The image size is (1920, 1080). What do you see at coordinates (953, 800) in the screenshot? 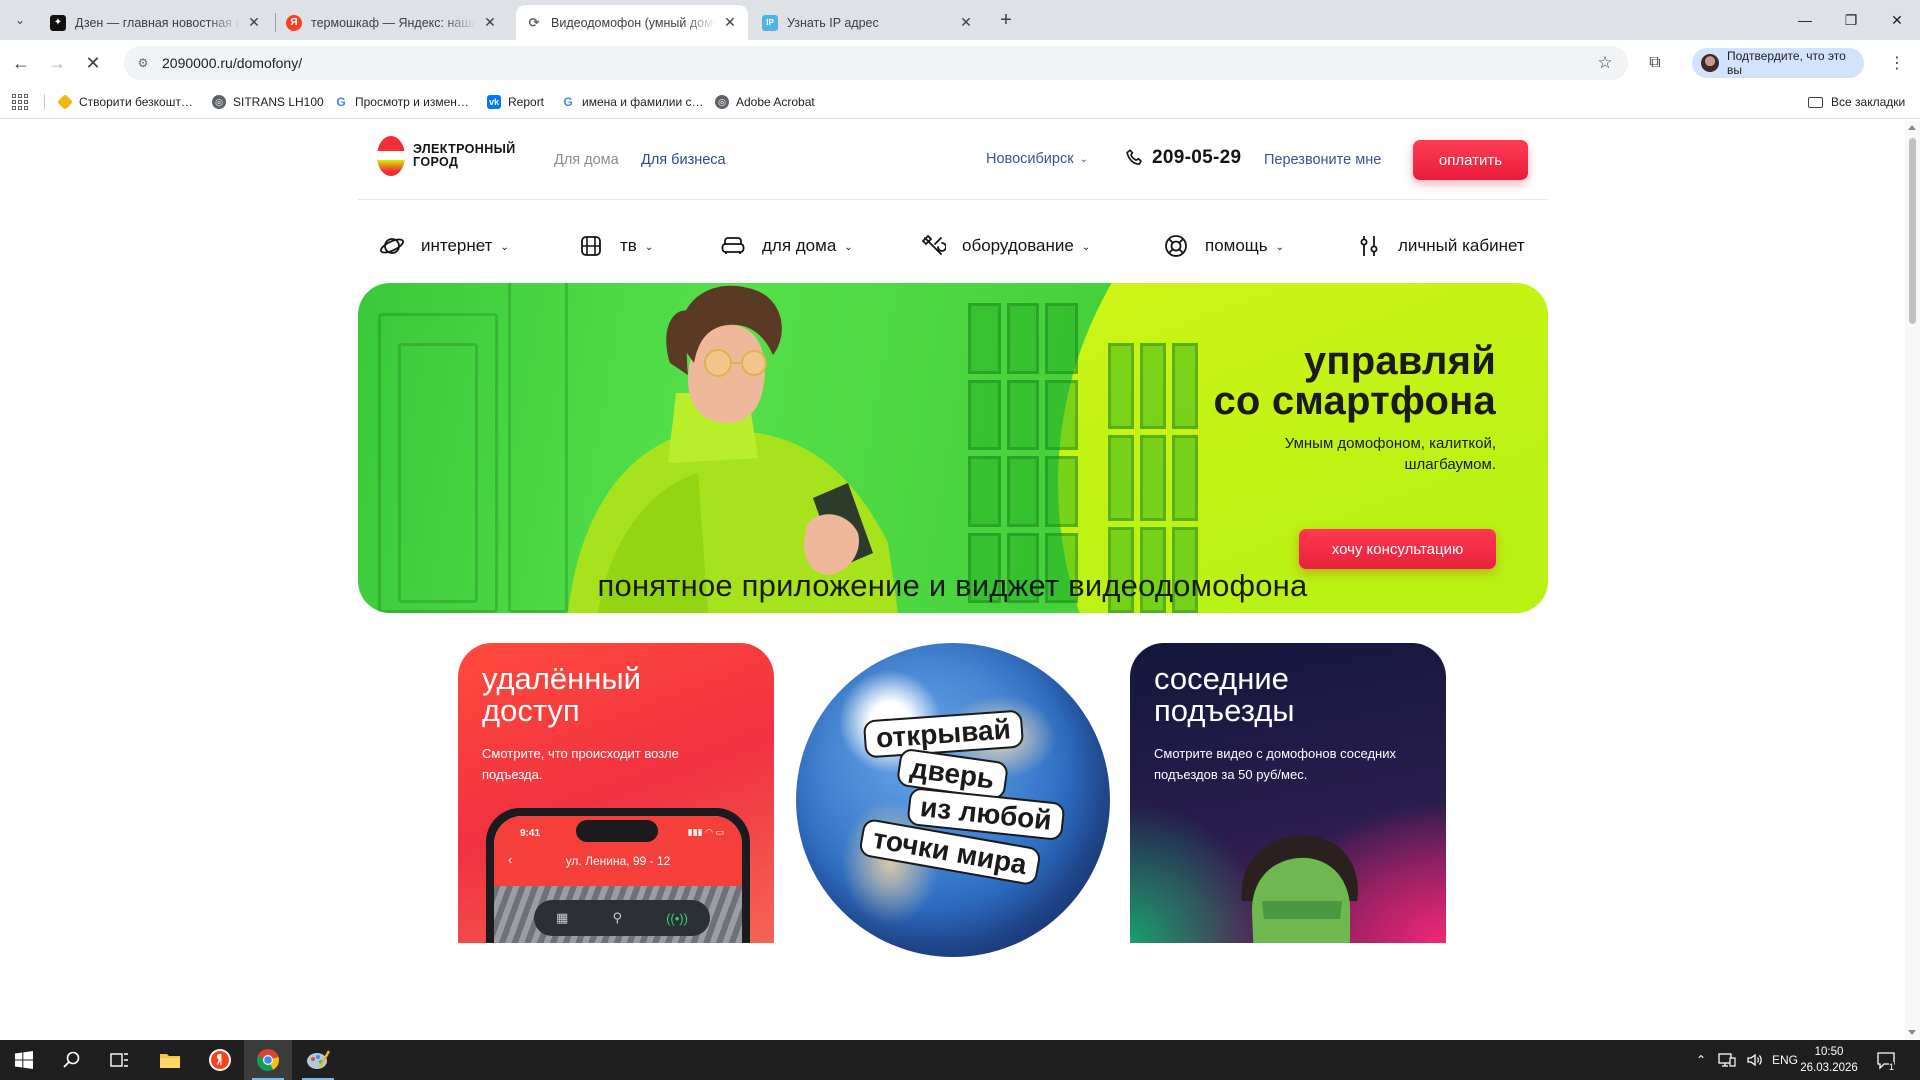
I see `card-globe: открывай дверь из любой точки мира` at bounding box center [953, 800].